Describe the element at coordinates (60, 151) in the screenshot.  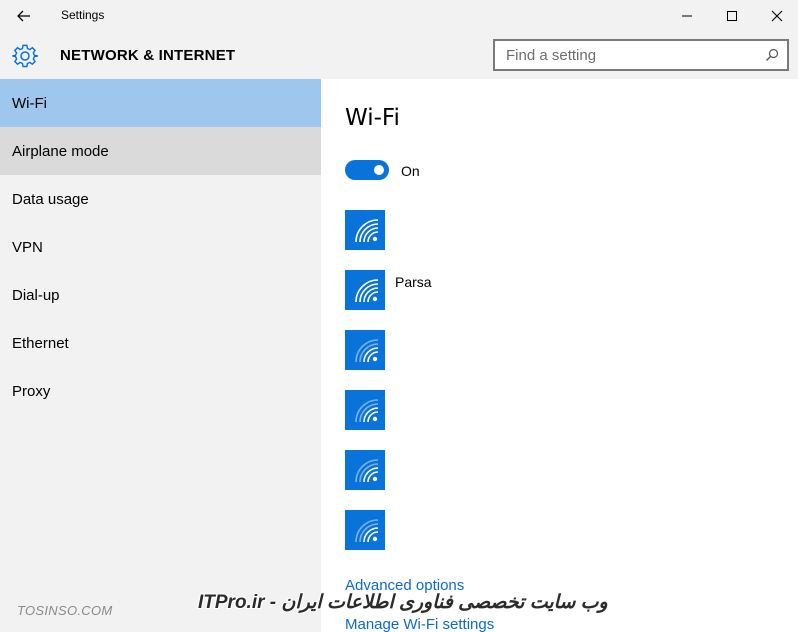
I see `sidebar-item-label: Airplane mode` at that location.